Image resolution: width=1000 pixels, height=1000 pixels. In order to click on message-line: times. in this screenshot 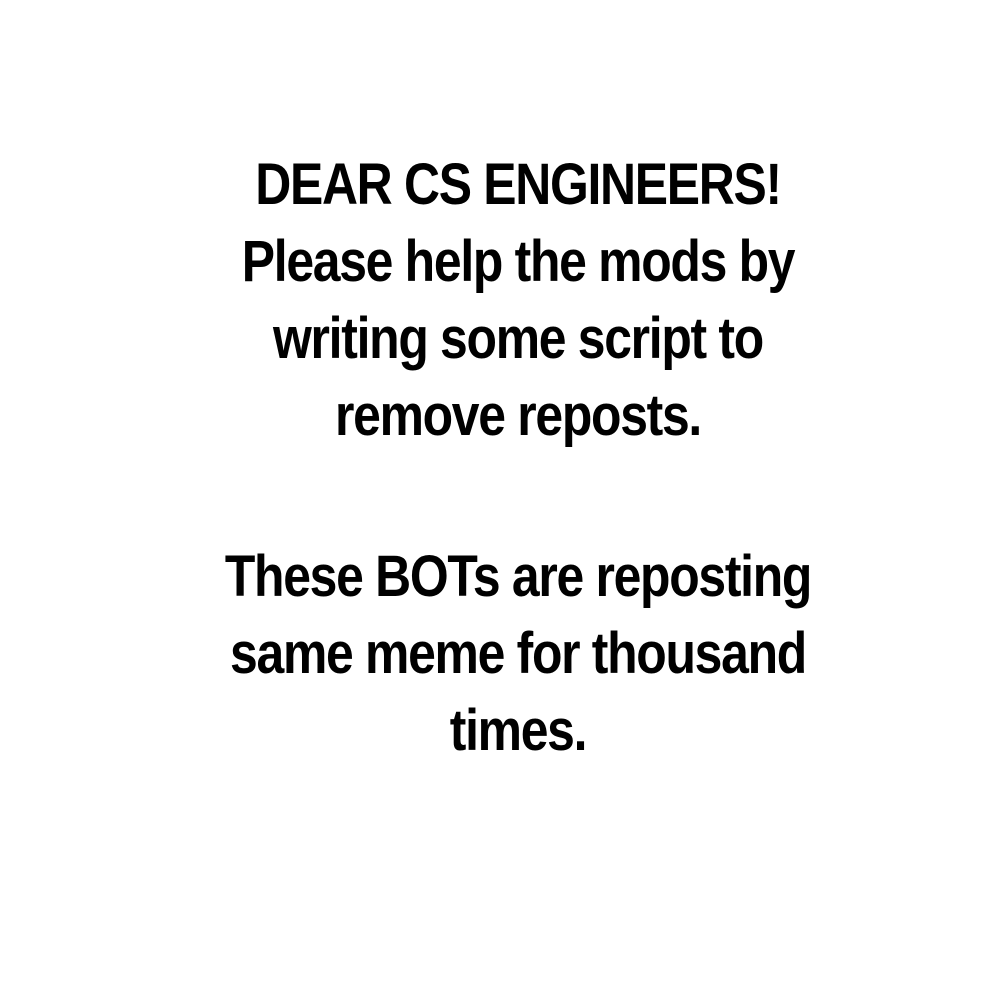, I will do `click(518, 730)`.